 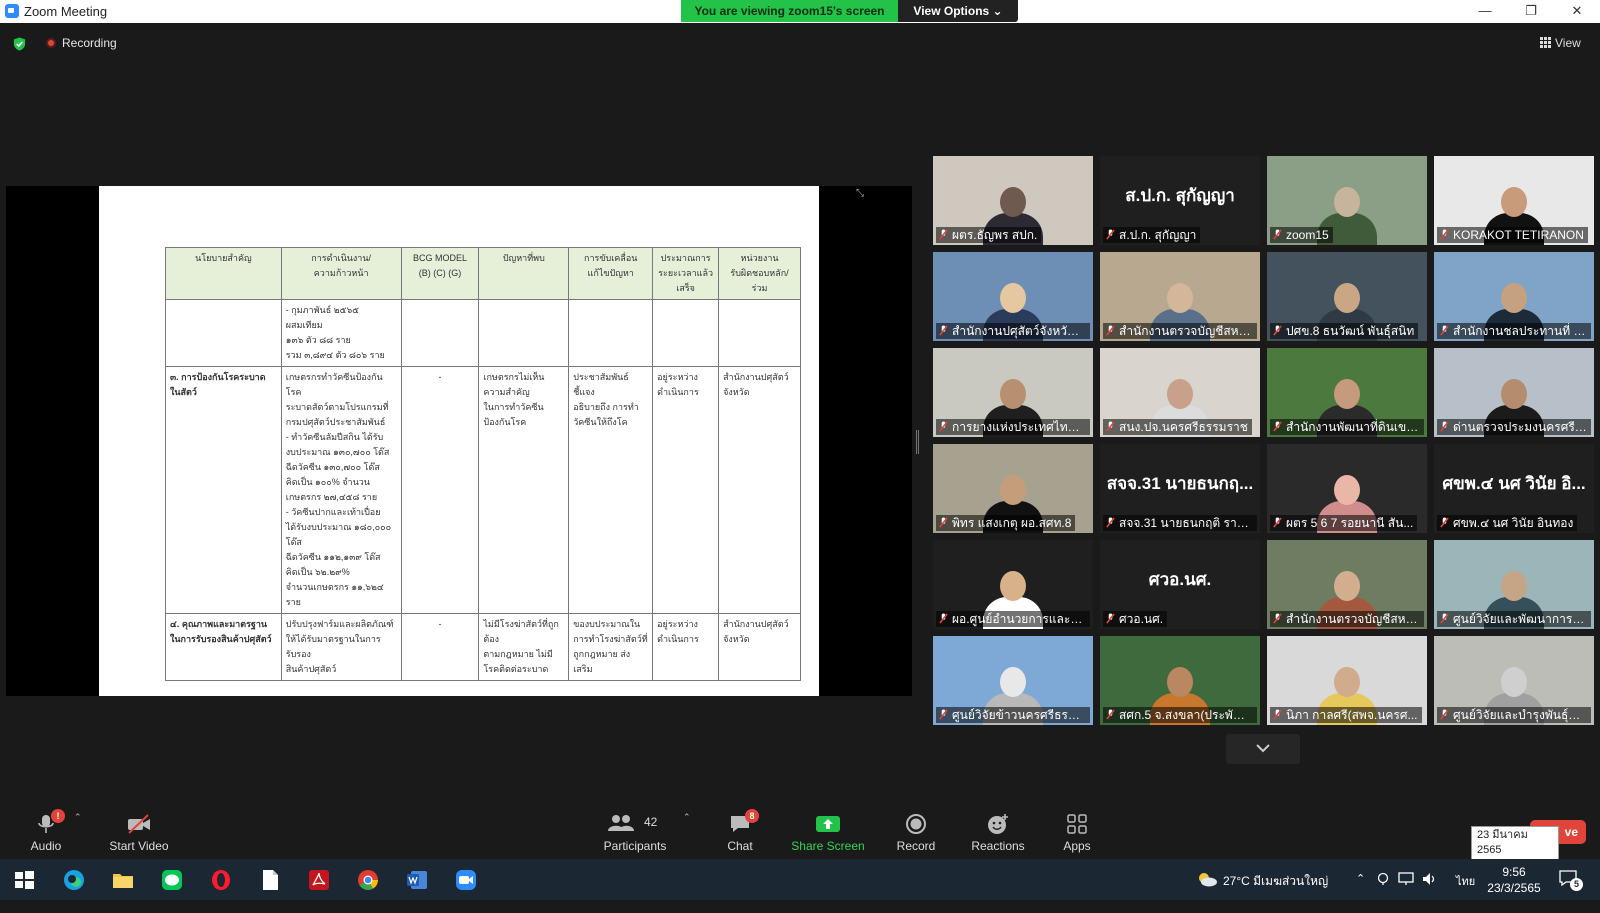 What do you see at coordinates (1383, 879) in the screenshot?
I see `webcam-icon` at bounding box center [1383, 879].